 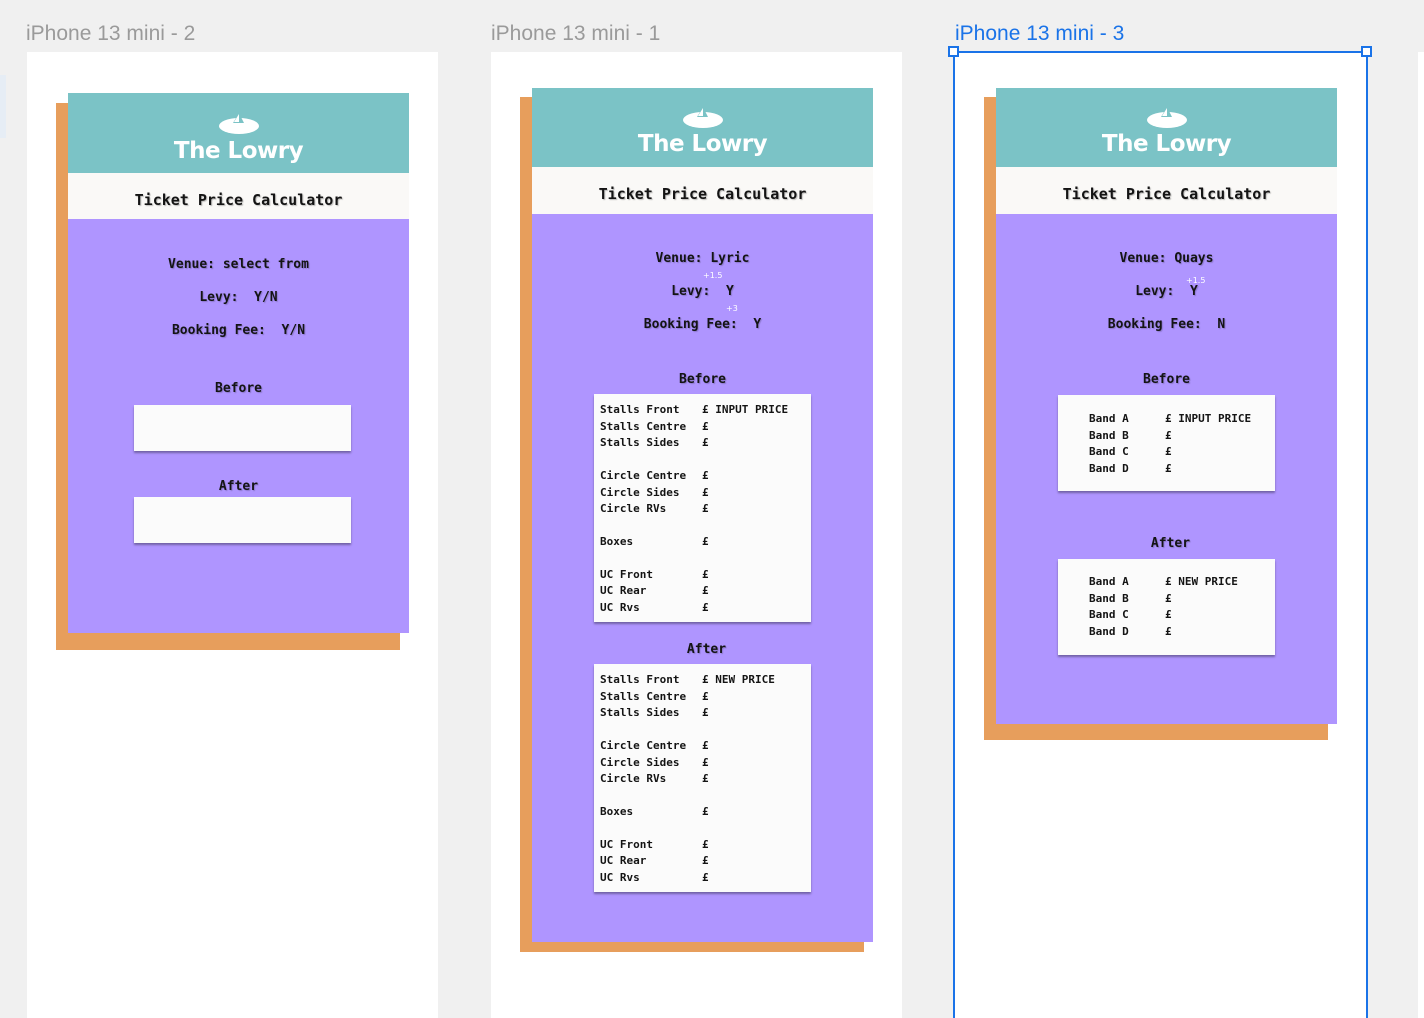 What do you see at coordinates (702, 258) in the screenshot?
I see `venue-field: Venue: Lyric` at bounding box center [702, 258].